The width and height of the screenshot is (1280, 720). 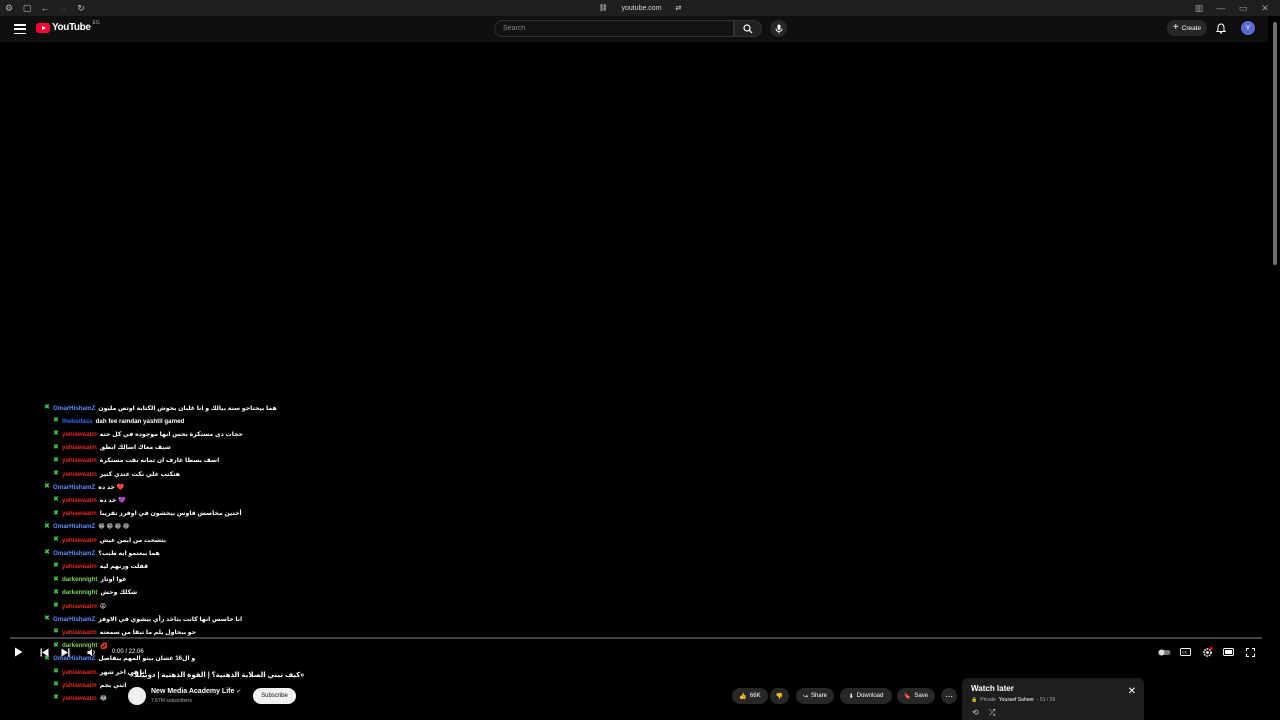 I want to click on chat-message: ✖ OmarHishamZ 😁 😁 😁 😁, so click(x=86, y=527).